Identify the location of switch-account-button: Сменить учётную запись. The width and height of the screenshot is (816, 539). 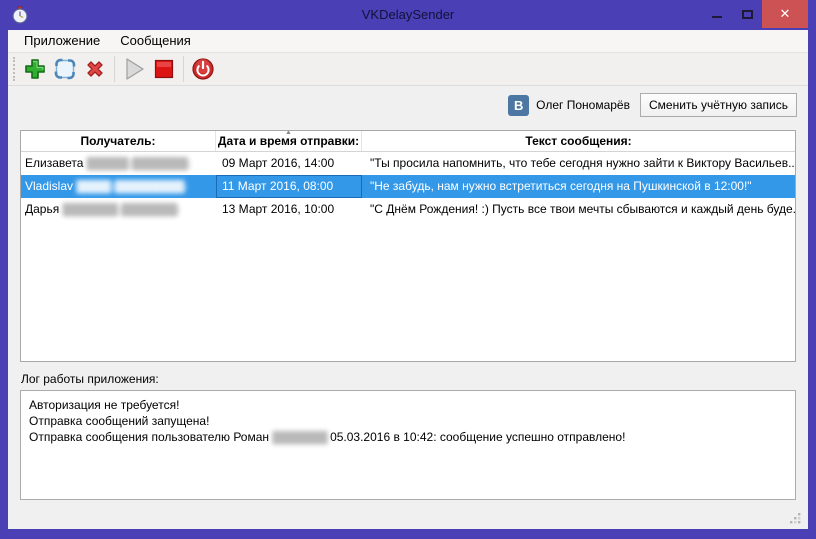
(718, 105).